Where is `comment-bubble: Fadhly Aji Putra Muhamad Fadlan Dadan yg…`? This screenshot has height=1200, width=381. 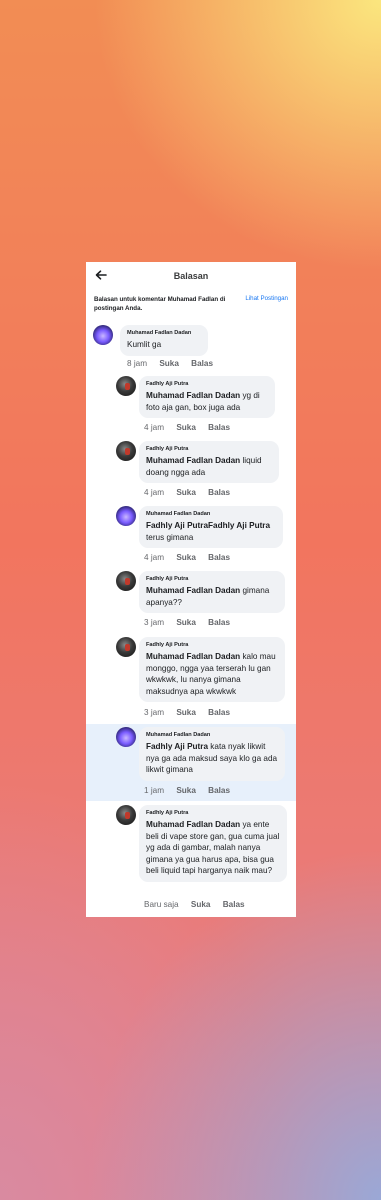
comment-bubble: Fadhly Aji Putra Muhamad Fadlan Dadan yg… is located at coordinates (207, 397).